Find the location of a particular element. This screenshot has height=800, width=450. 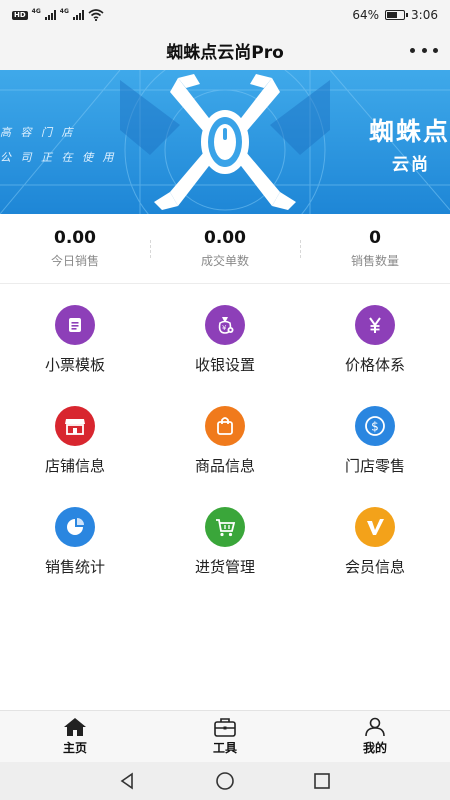

battery-icon is located at coordinates (397, 15).